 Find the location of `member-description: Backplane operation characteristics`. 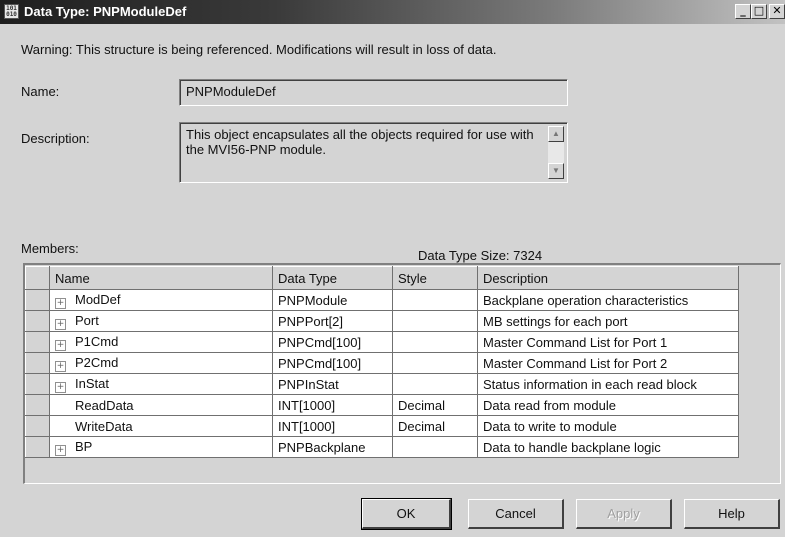

member-description: Backplane operation characteristics is located at coordinates (608, 300).